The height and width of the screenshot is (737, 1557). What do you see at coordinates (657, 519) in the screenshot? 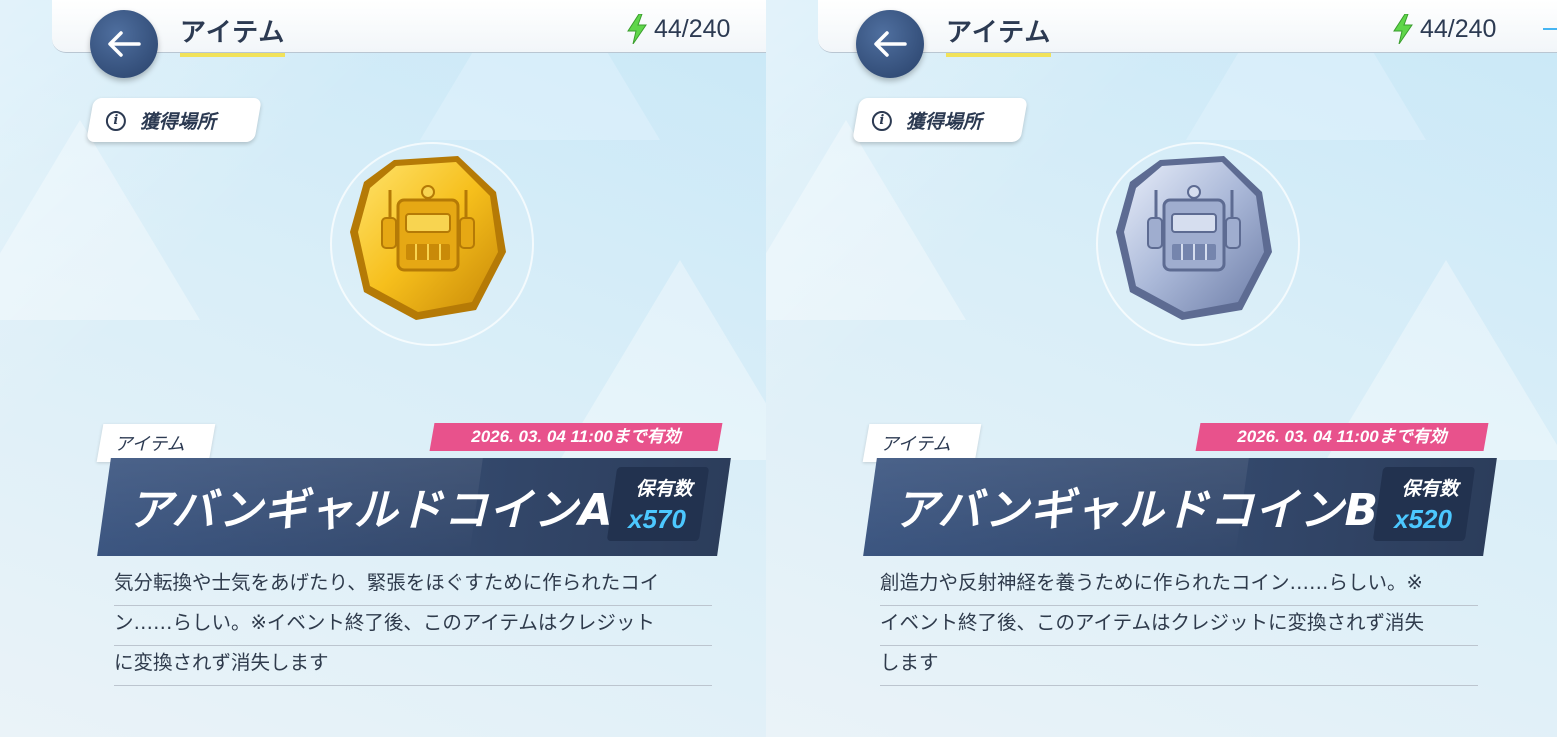
I see `owned-count-value: x570` at bounding box center [657, 519].